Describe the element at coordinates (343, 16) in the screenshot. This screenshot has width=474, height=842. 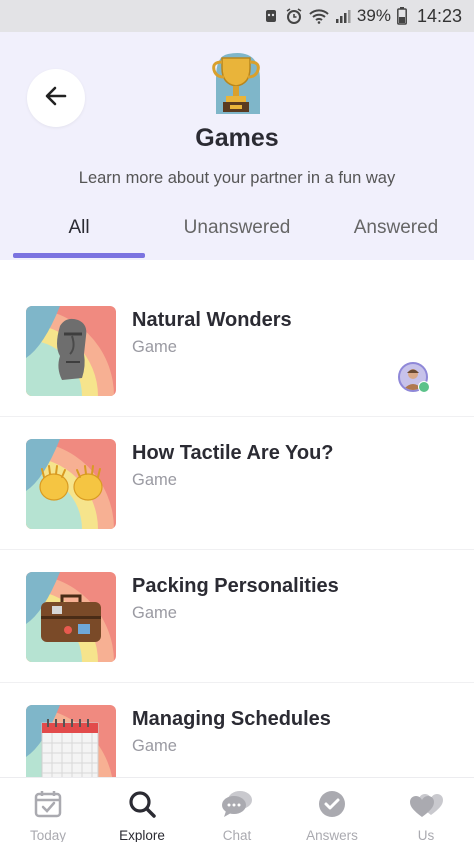
I see `signal-icon` at that location.